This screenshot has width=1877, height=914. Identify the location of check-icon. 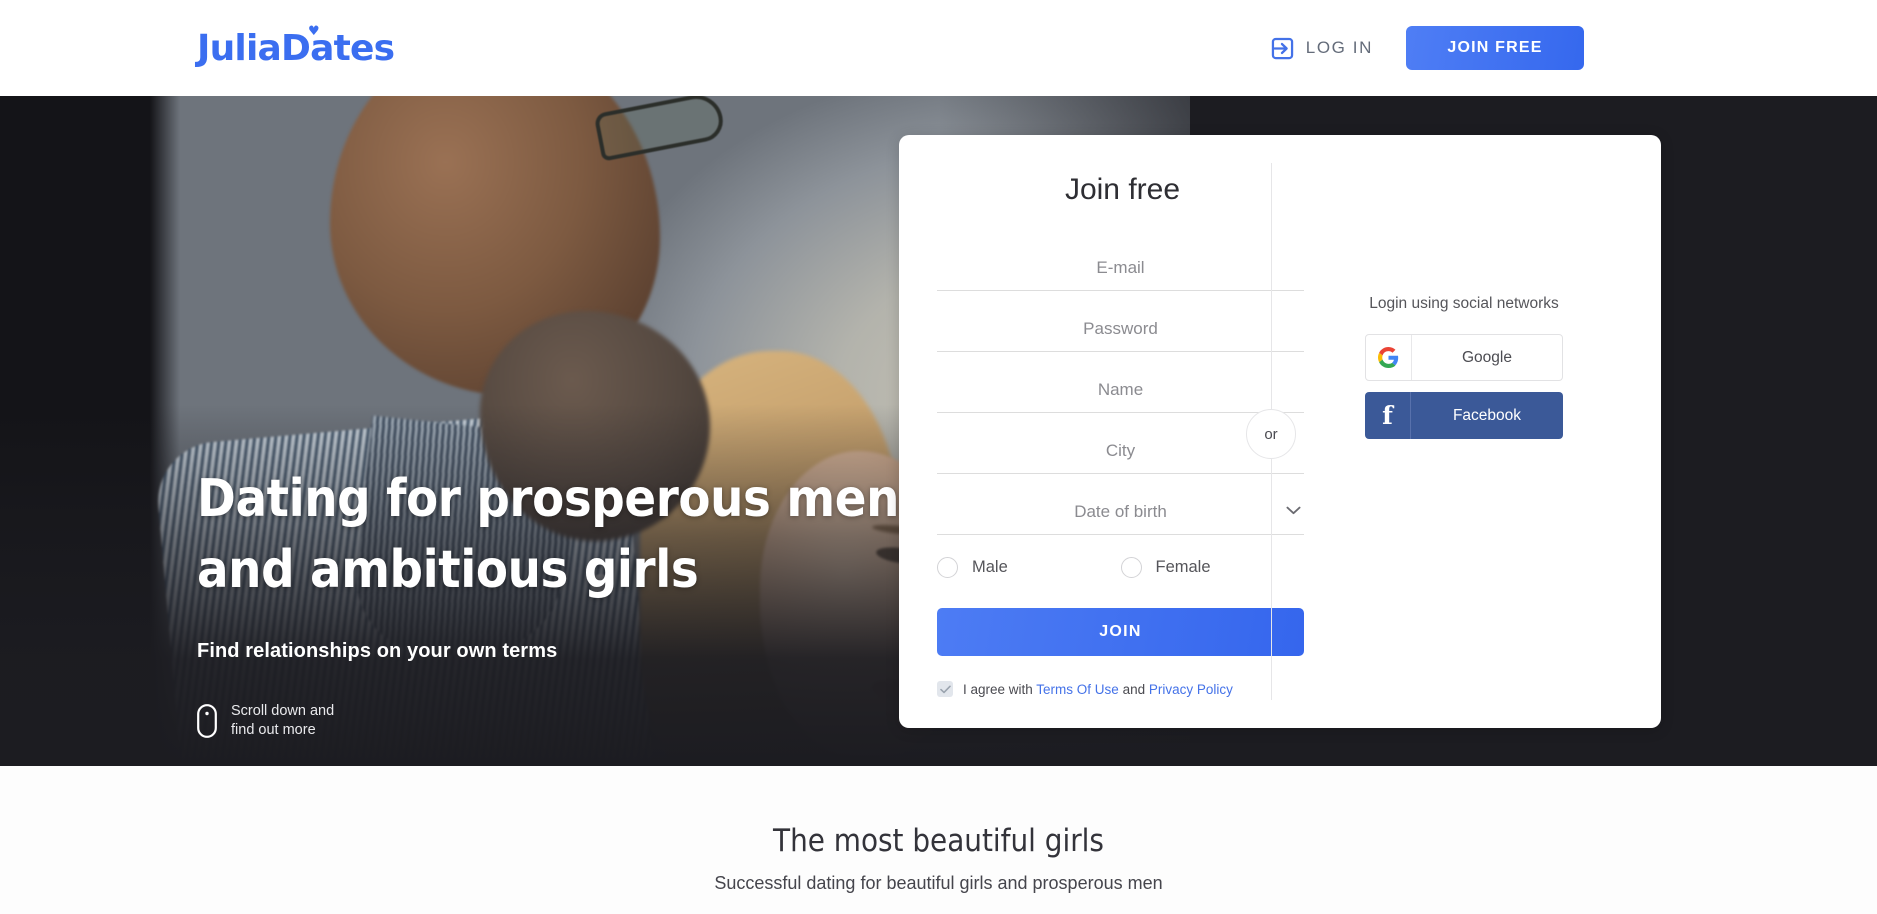
(945, 689).